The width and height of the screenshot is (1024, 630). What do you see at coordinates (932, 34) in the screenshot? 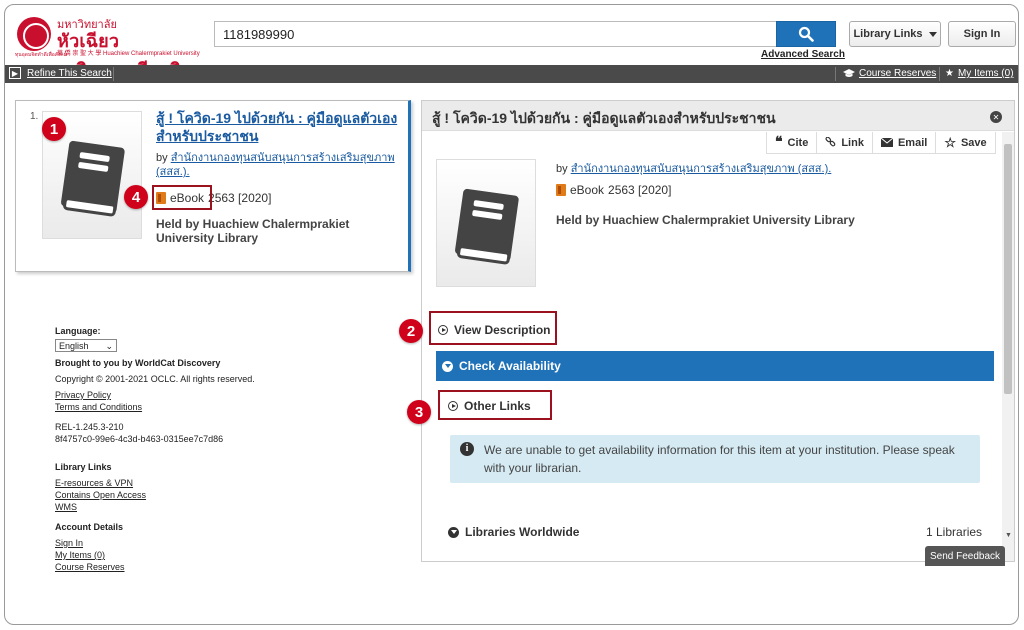
I see `caret-down-icon` at bounding box center [932, 34].